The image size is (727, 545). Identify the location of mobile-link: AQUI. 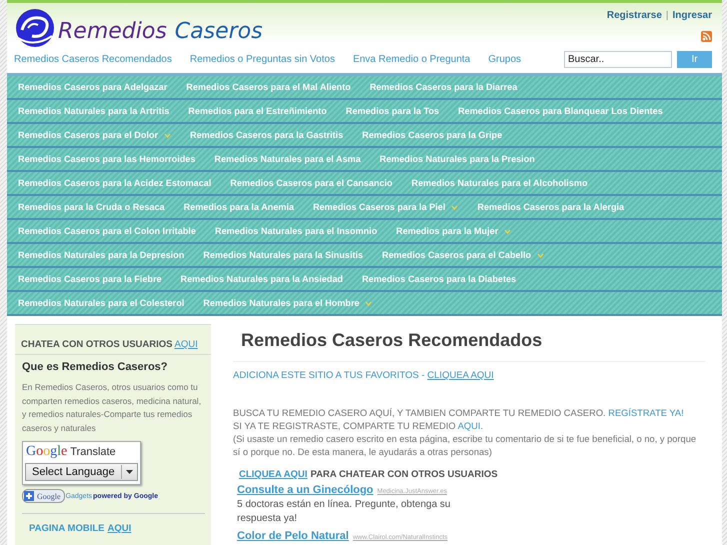
(119, 528).